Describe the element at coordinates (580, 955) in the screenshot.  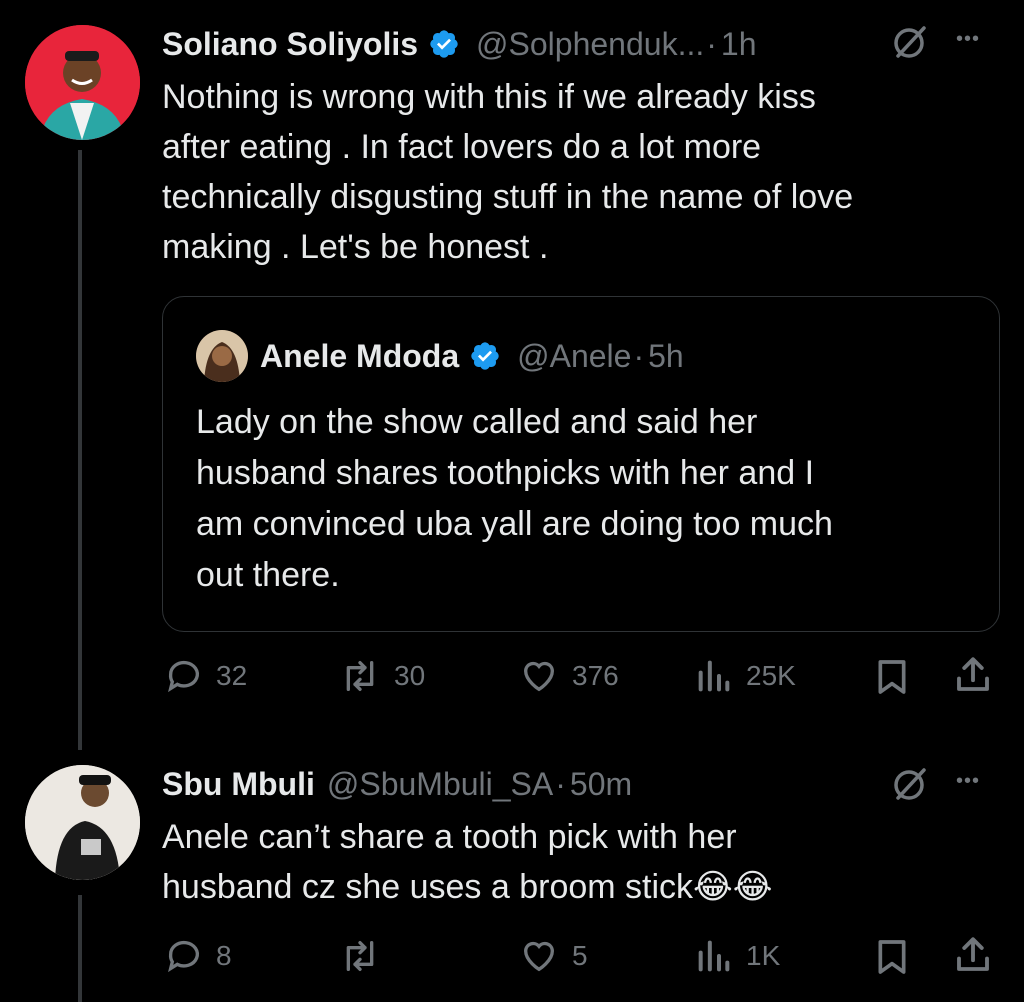
I see `like-count: 5` at that location.